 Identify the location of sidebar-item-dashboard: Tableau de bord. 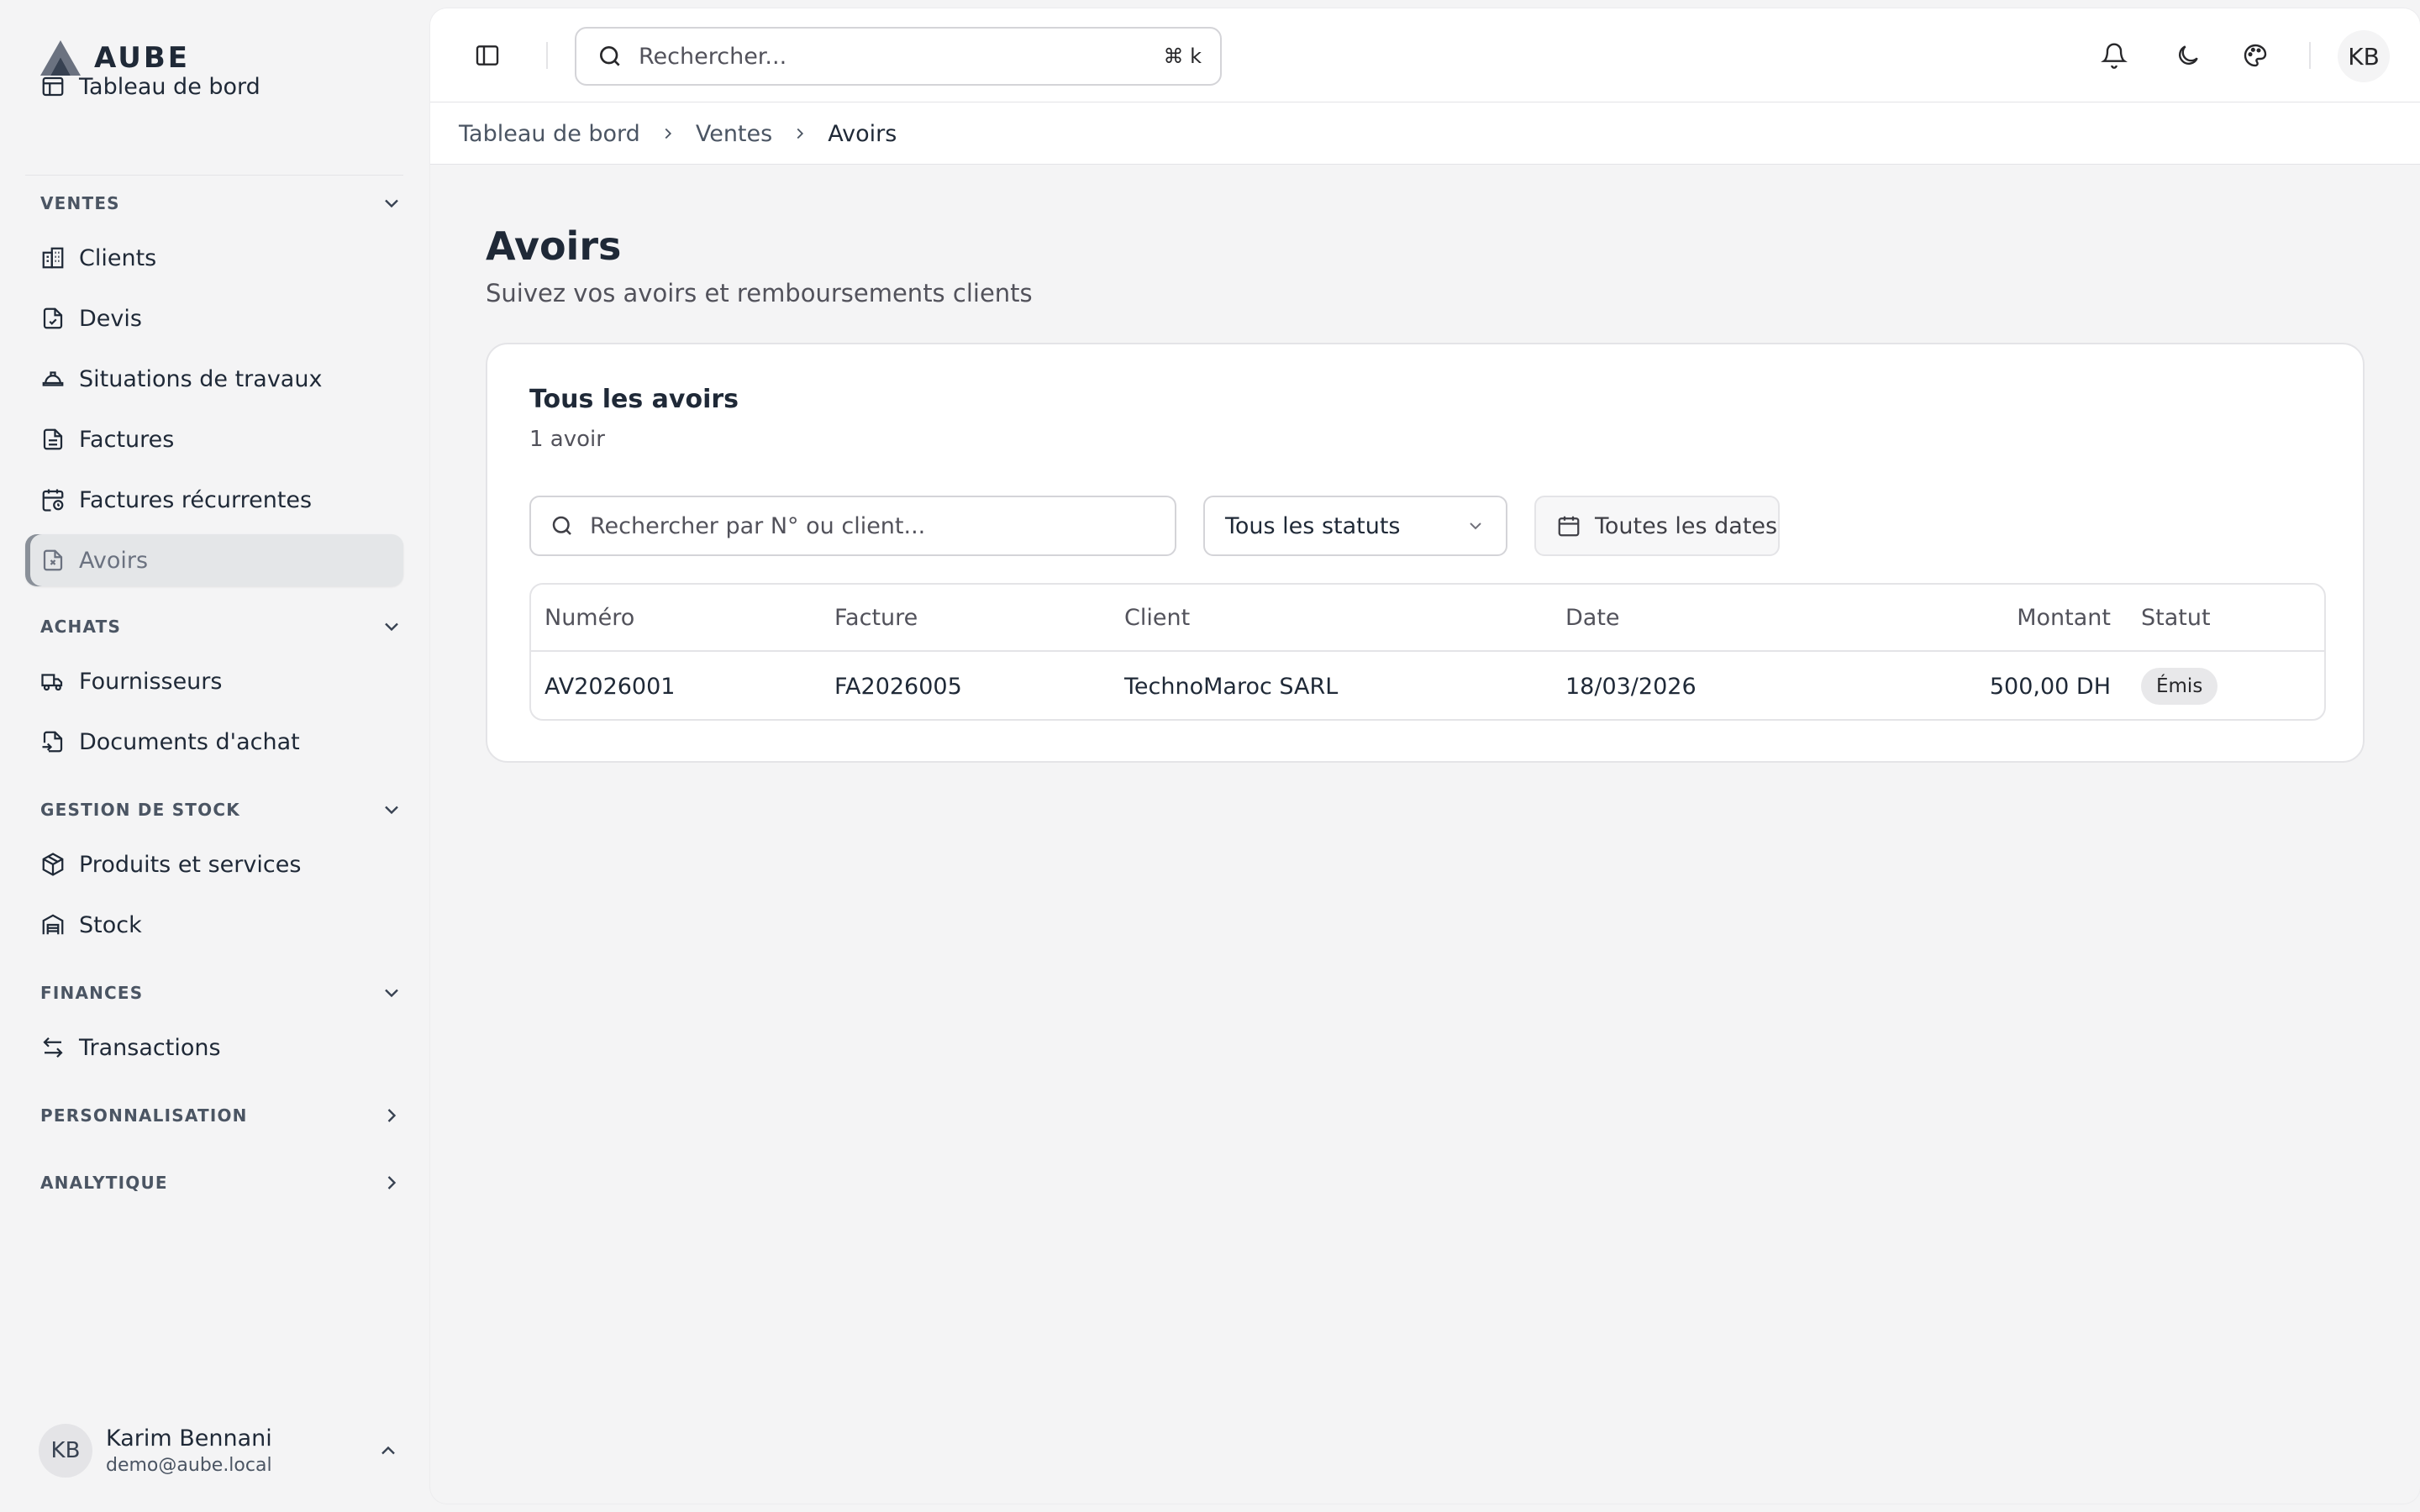
(214, 86).